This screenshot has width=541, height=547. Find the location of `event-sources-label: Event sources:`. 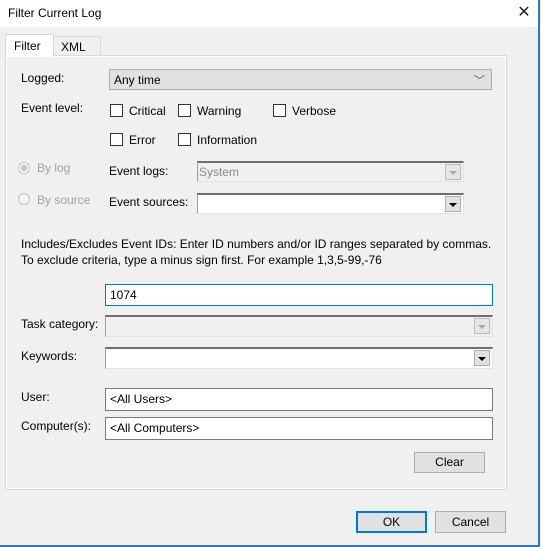

event-sources-label: Event sources: is located at coordinates (149, 202).